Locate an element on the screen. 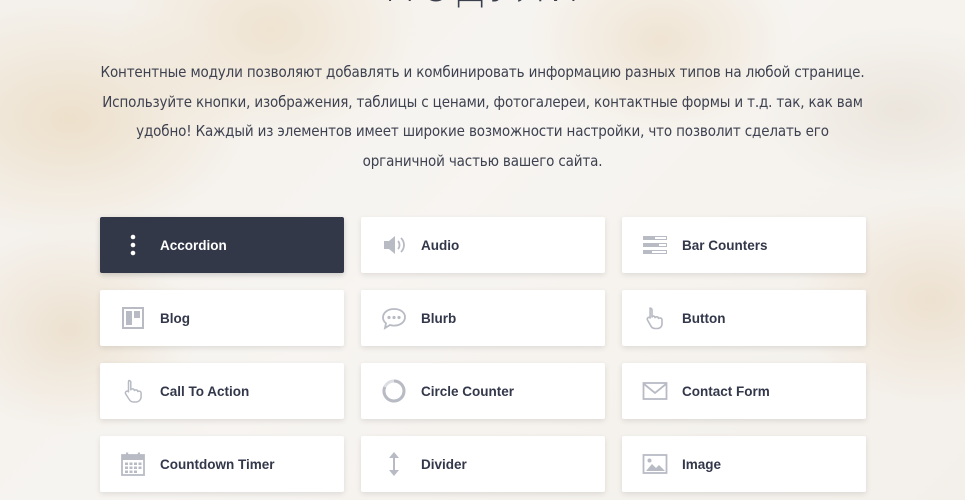 This screenshot has width=965, height=500. pointer-hand-icon is located at coordinates (655, 318).